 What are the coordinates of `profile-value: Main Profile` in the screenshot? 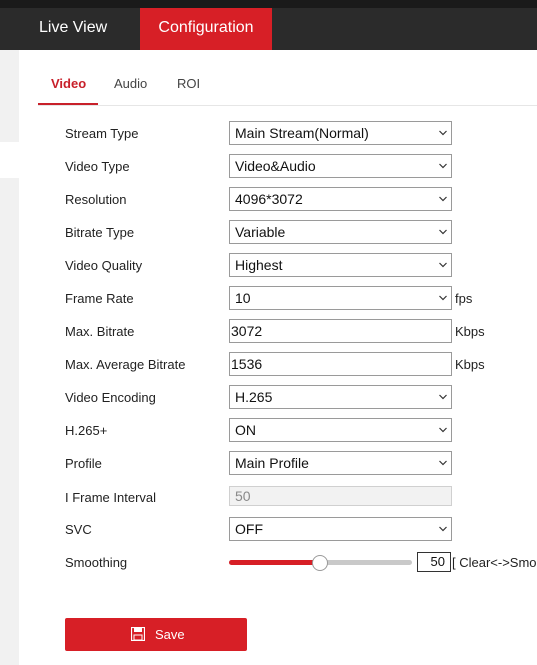 It's located at (272, 463).